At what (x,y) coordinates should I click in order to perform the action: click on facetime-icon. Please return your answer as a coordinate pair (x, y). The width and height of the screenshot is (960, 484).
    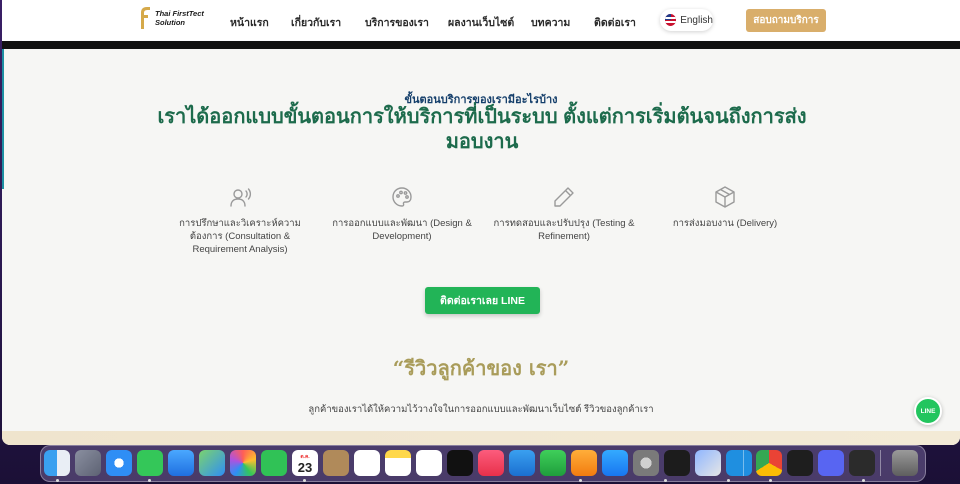
    Looking at the image, I should click on (274, 463).